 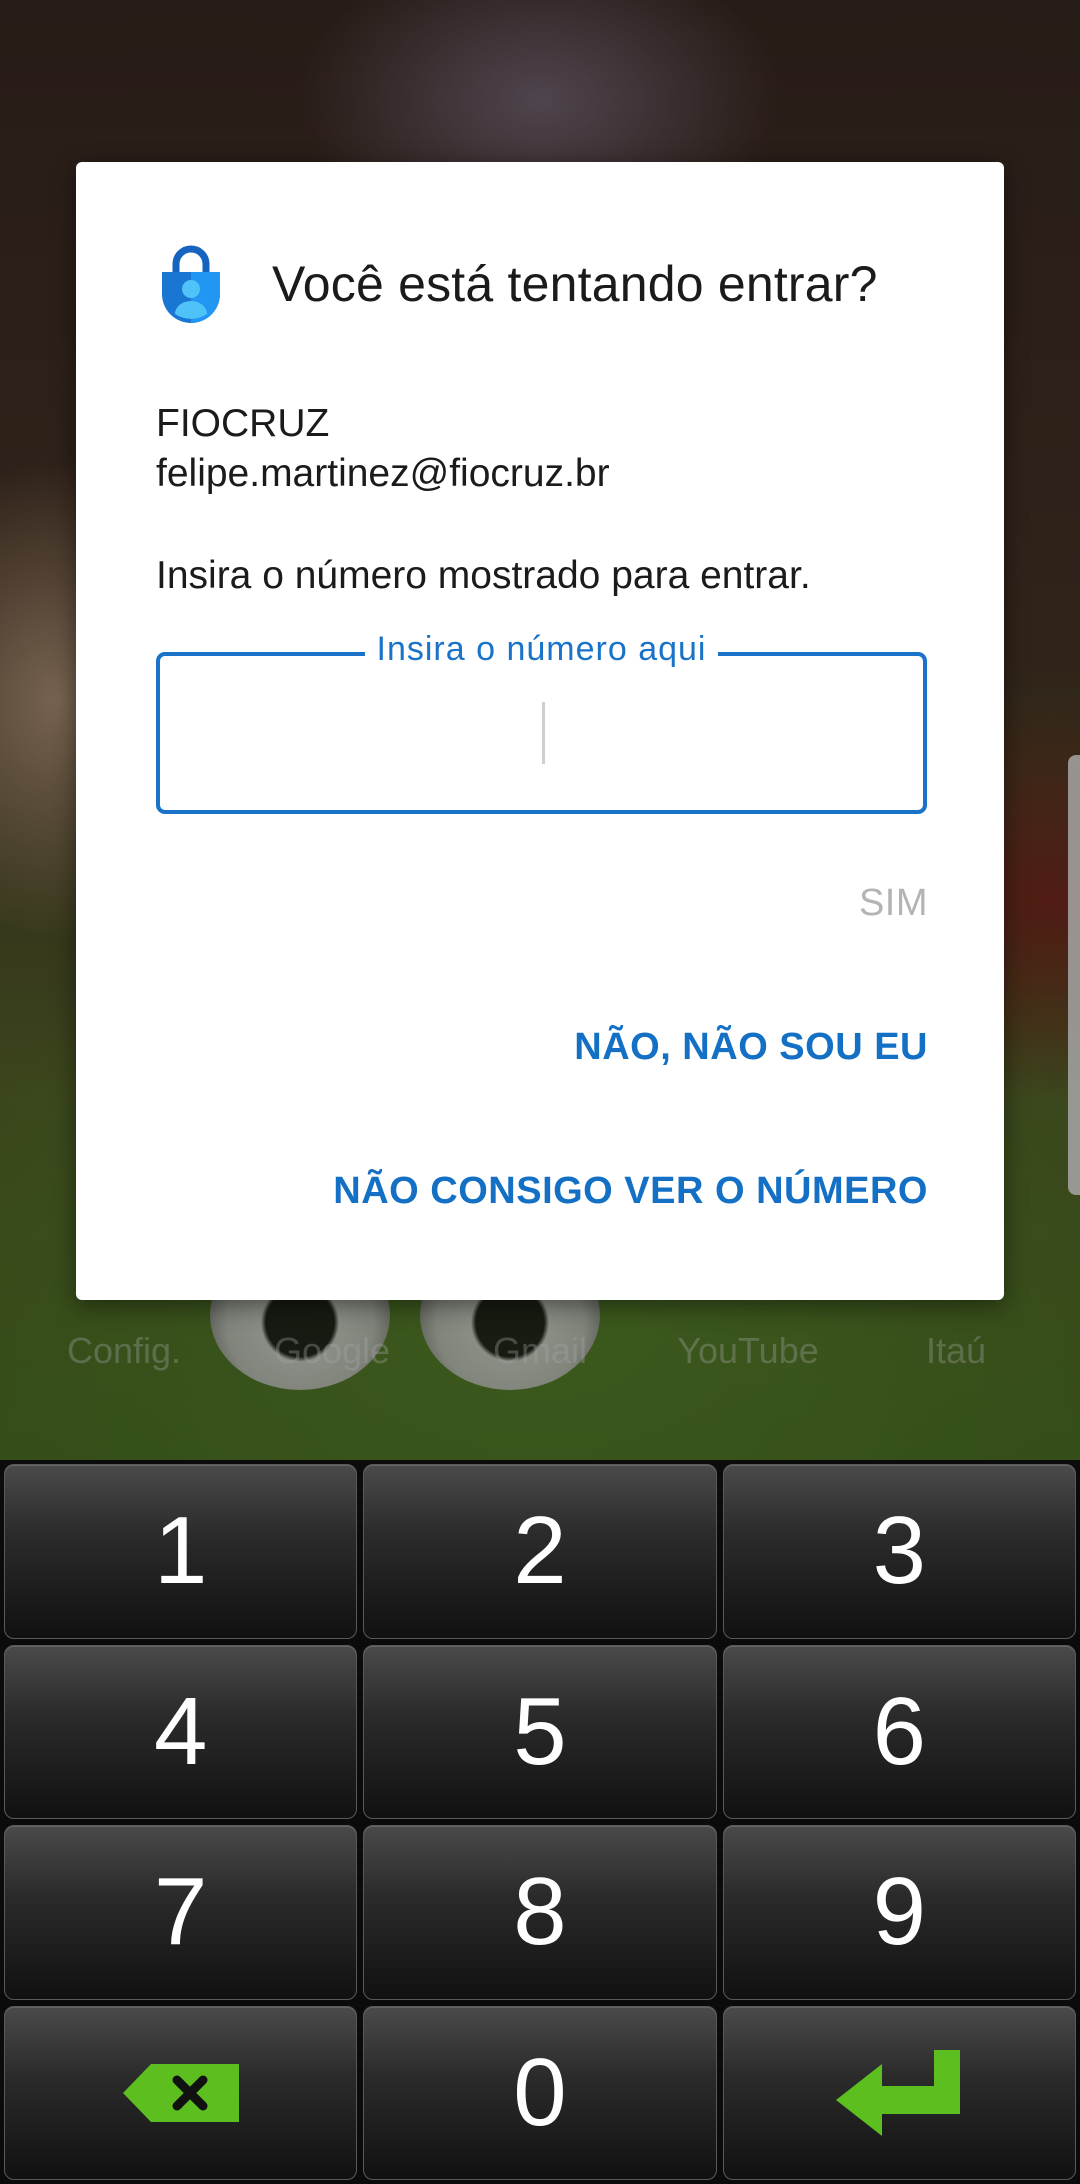 I want to click on key-3: 3, so click(x=899, y=1551).